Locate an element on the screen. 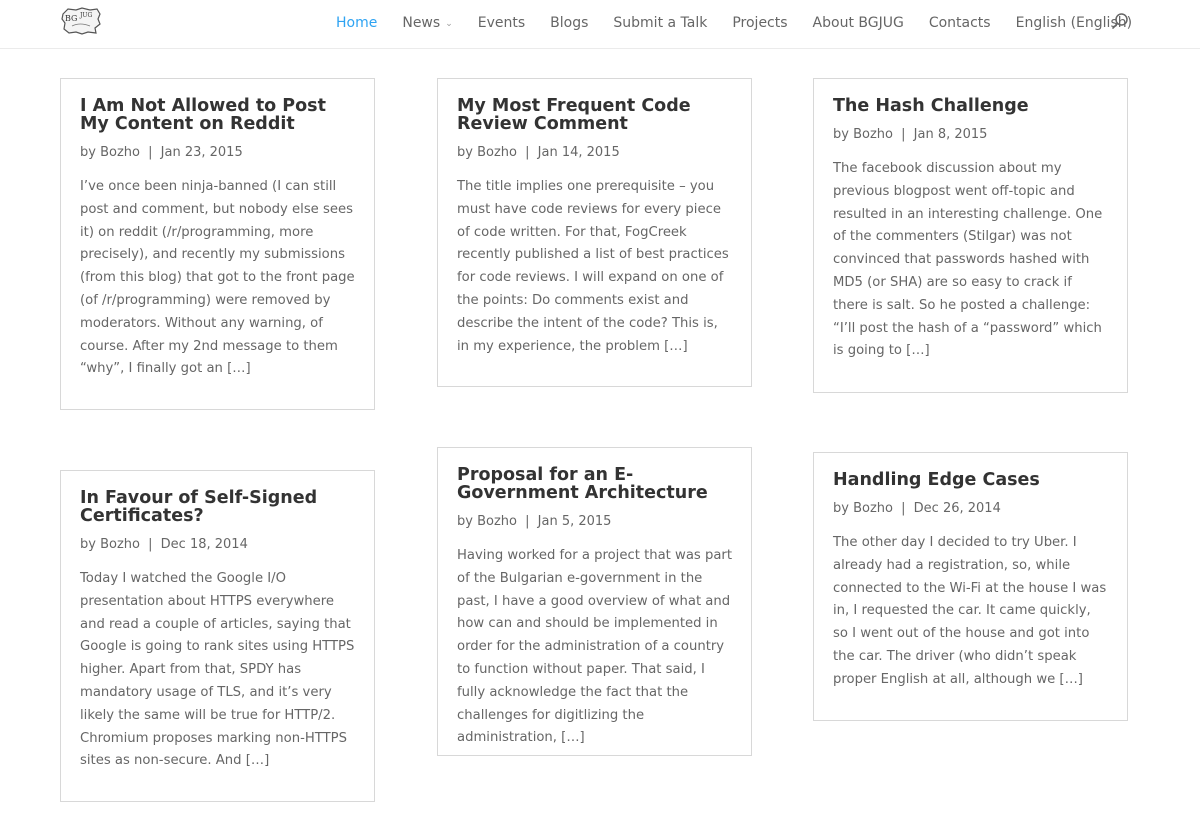  post-meta: by Bozho | Dec 18, 2014 is located at coordinates (217, 545).